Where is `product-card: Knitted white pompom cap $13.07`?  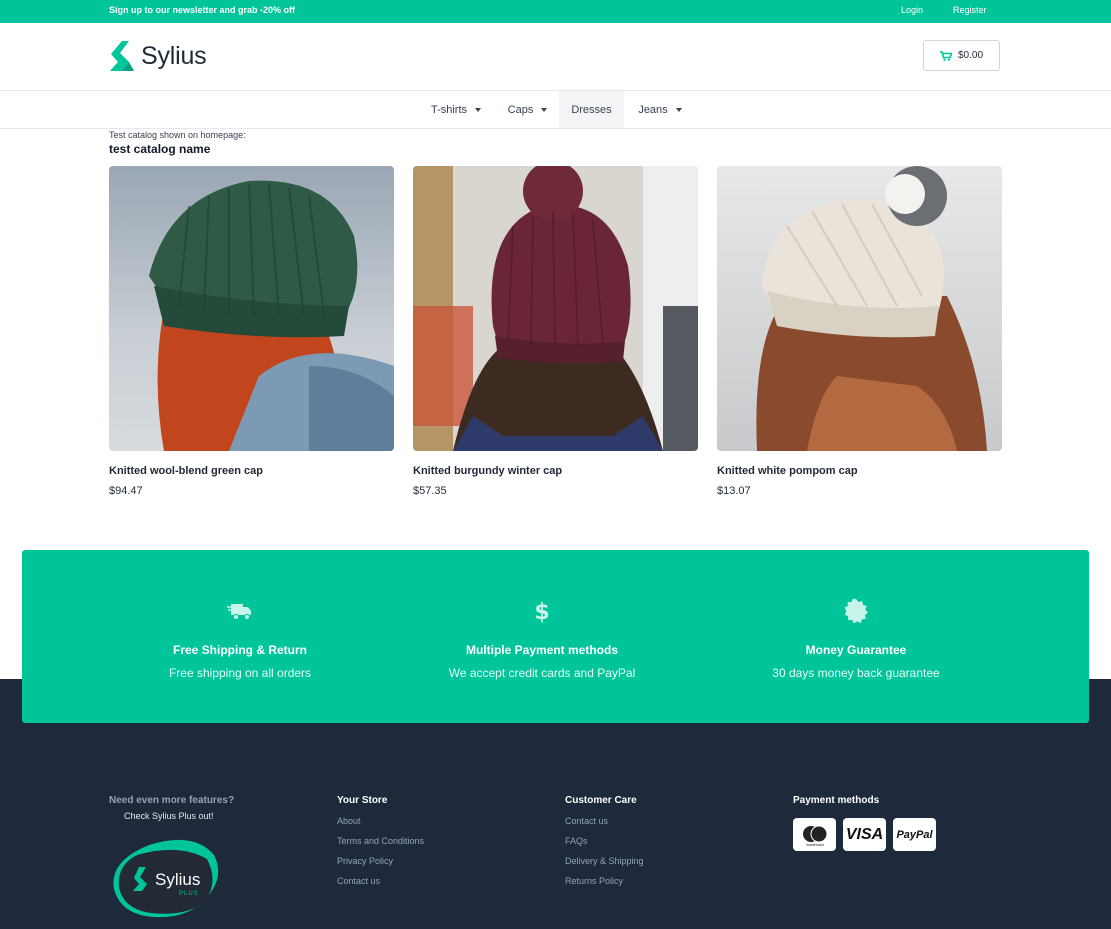
product-card: Knitted white pompom cap $13.07 is located at coordinates (859, 331).